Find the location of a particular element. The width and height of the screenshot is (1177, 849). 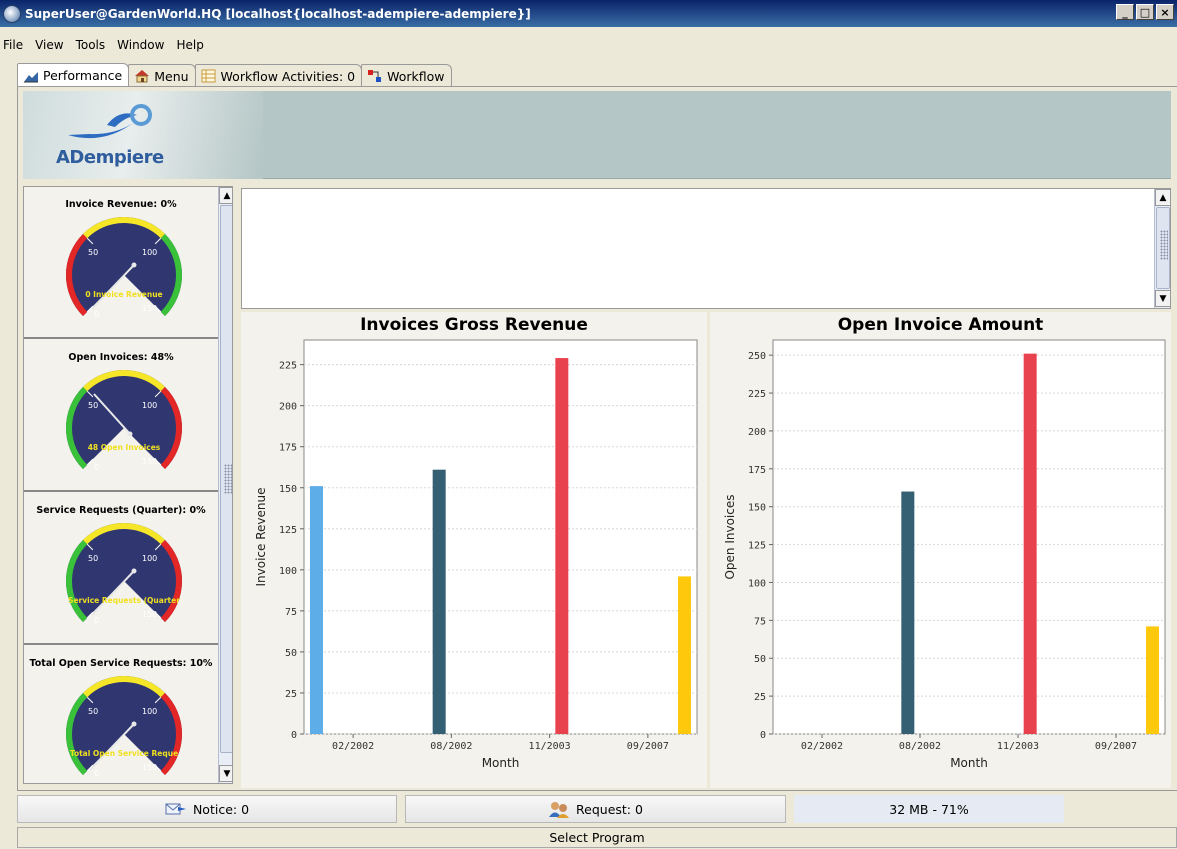

tab-workflow-activities: Workflow Activities: 0 is located at coordinates (278, 75).